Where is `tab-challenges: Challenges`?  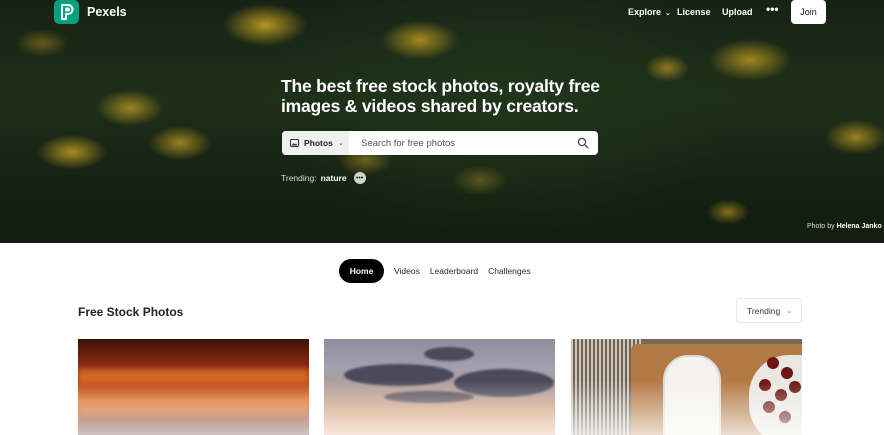 tab-challenges: Challenges is located at coordinates (509, 271).